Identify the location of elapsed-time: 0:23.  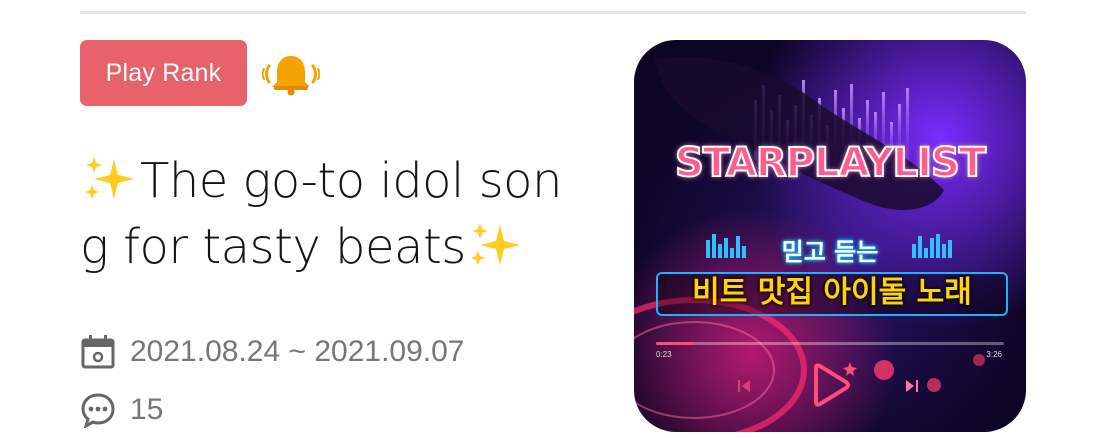
(664, 354).